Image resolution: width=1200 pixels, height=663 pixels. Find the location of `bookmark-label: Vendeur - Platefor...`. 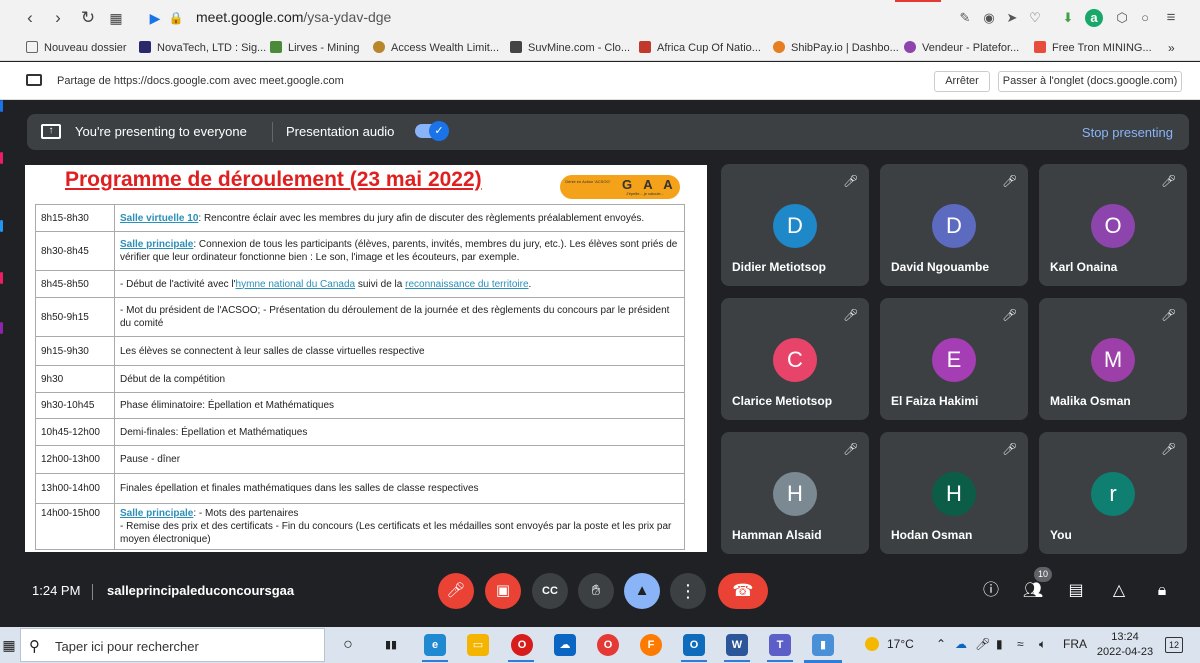

bookmark-label: Vendeur - Platefor... is located at coordinates (971, 48).